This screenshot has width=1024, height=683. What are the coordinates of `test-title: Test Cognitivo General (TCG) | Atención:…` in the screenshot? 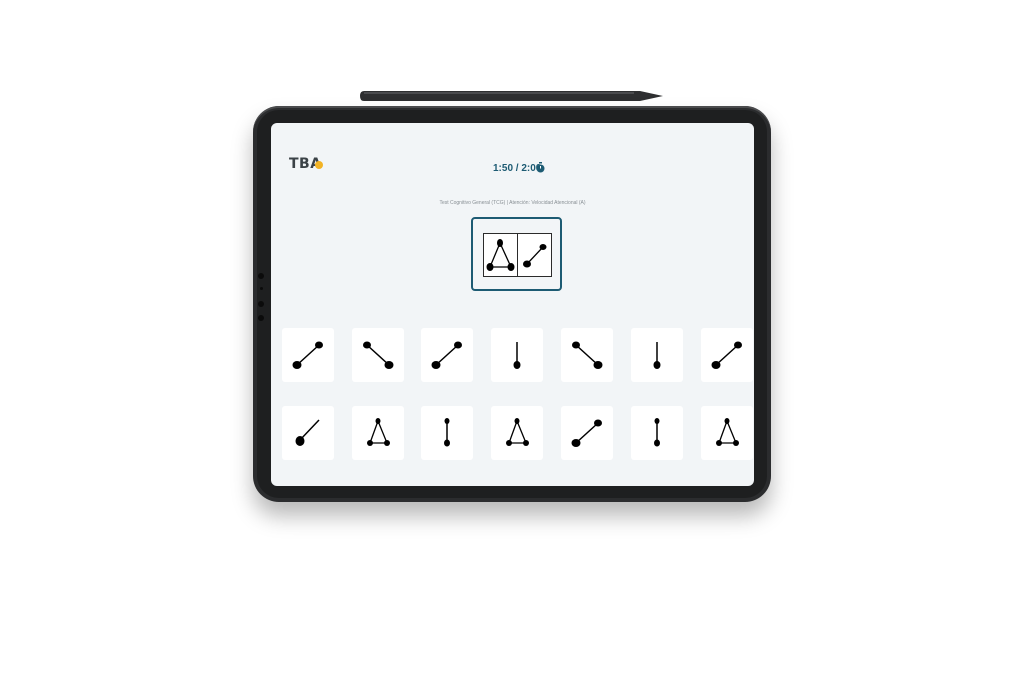 It's located at (512, 203).